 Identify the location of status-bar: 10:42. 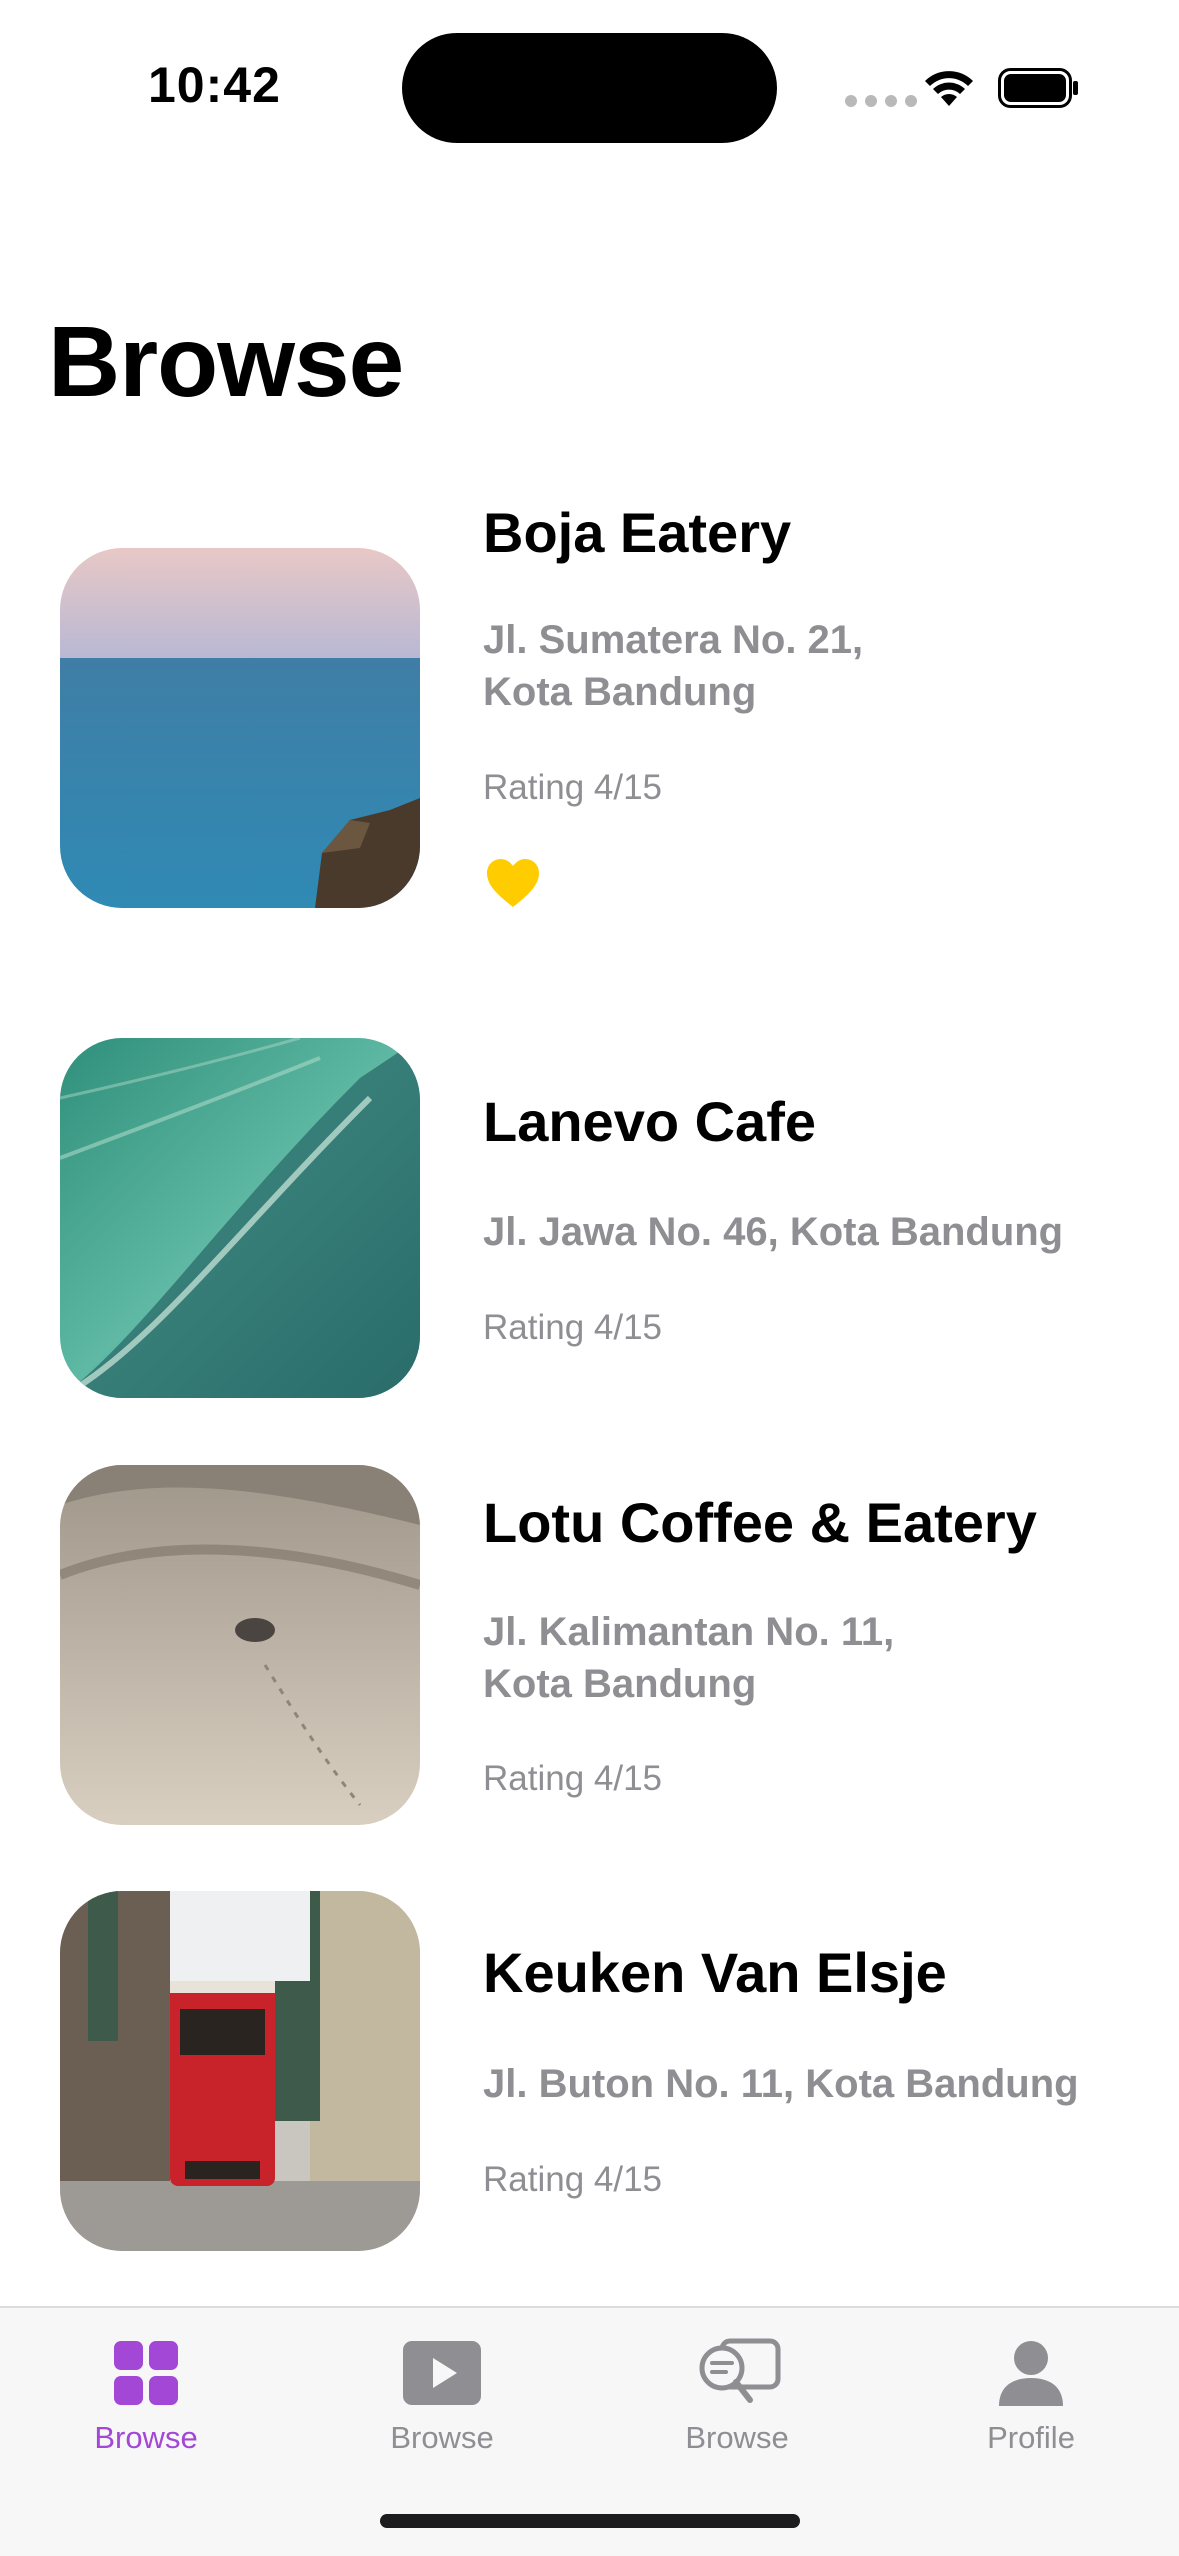
(589, 75).